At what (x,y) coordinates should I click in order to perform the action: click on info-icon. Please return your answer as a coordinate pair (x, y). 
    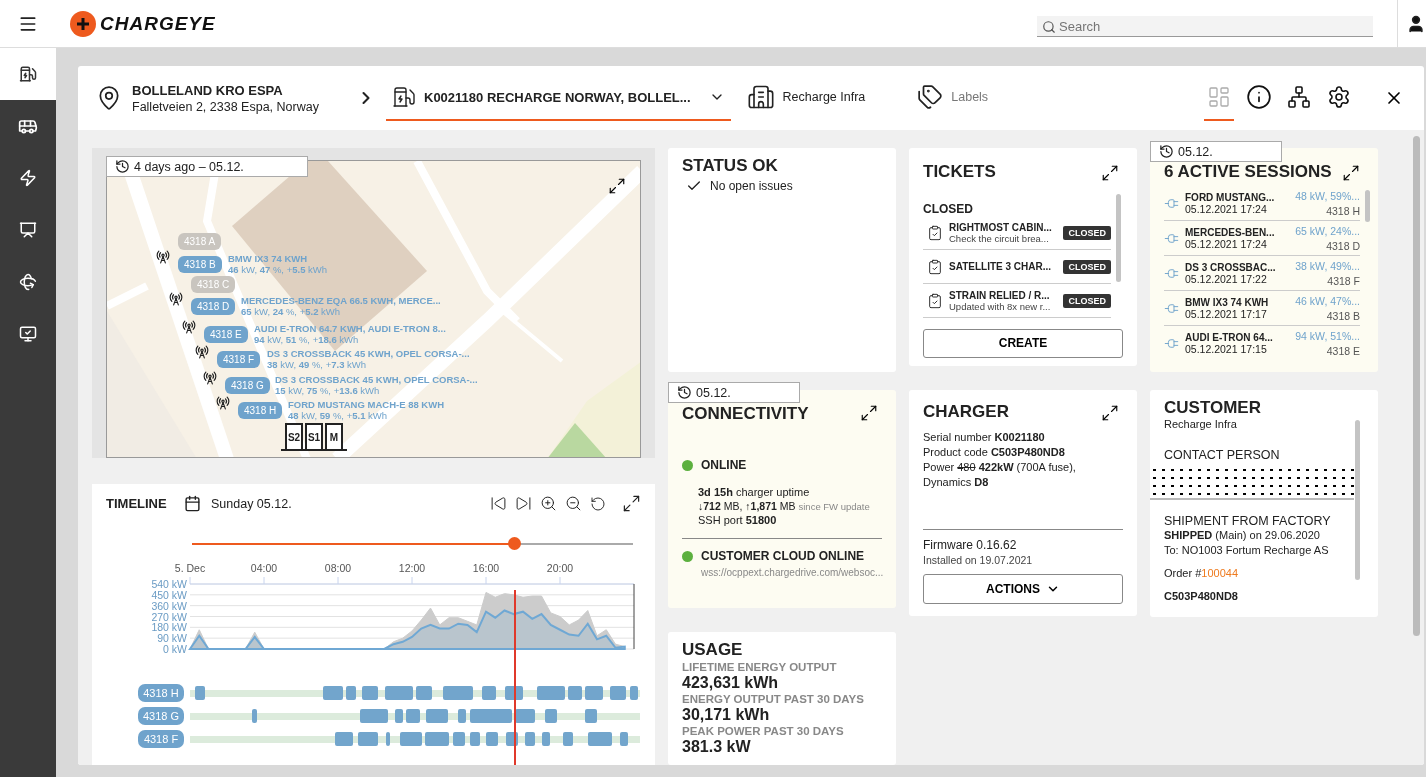
    Looking at the image, I should click on (1259, 97).